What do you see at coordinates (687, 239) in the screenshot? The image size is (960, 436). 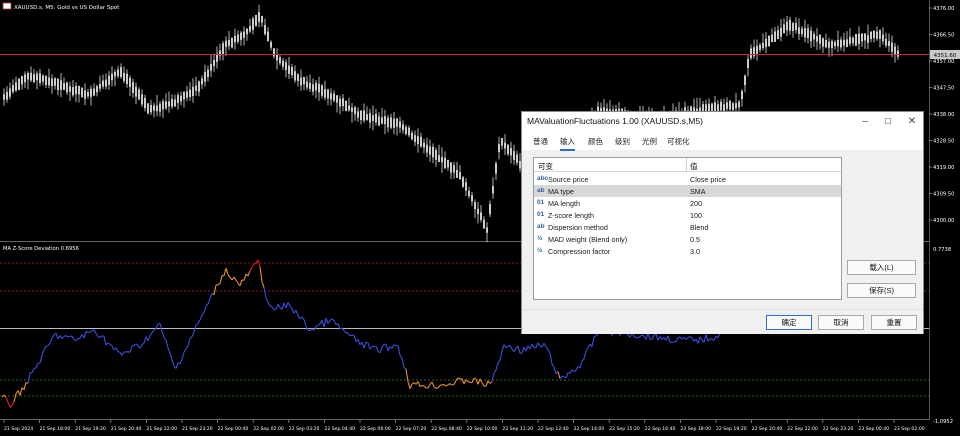 I see `table-row: ½ MAD weight (Blend only) 0.5` at bounding box center [687, 239].